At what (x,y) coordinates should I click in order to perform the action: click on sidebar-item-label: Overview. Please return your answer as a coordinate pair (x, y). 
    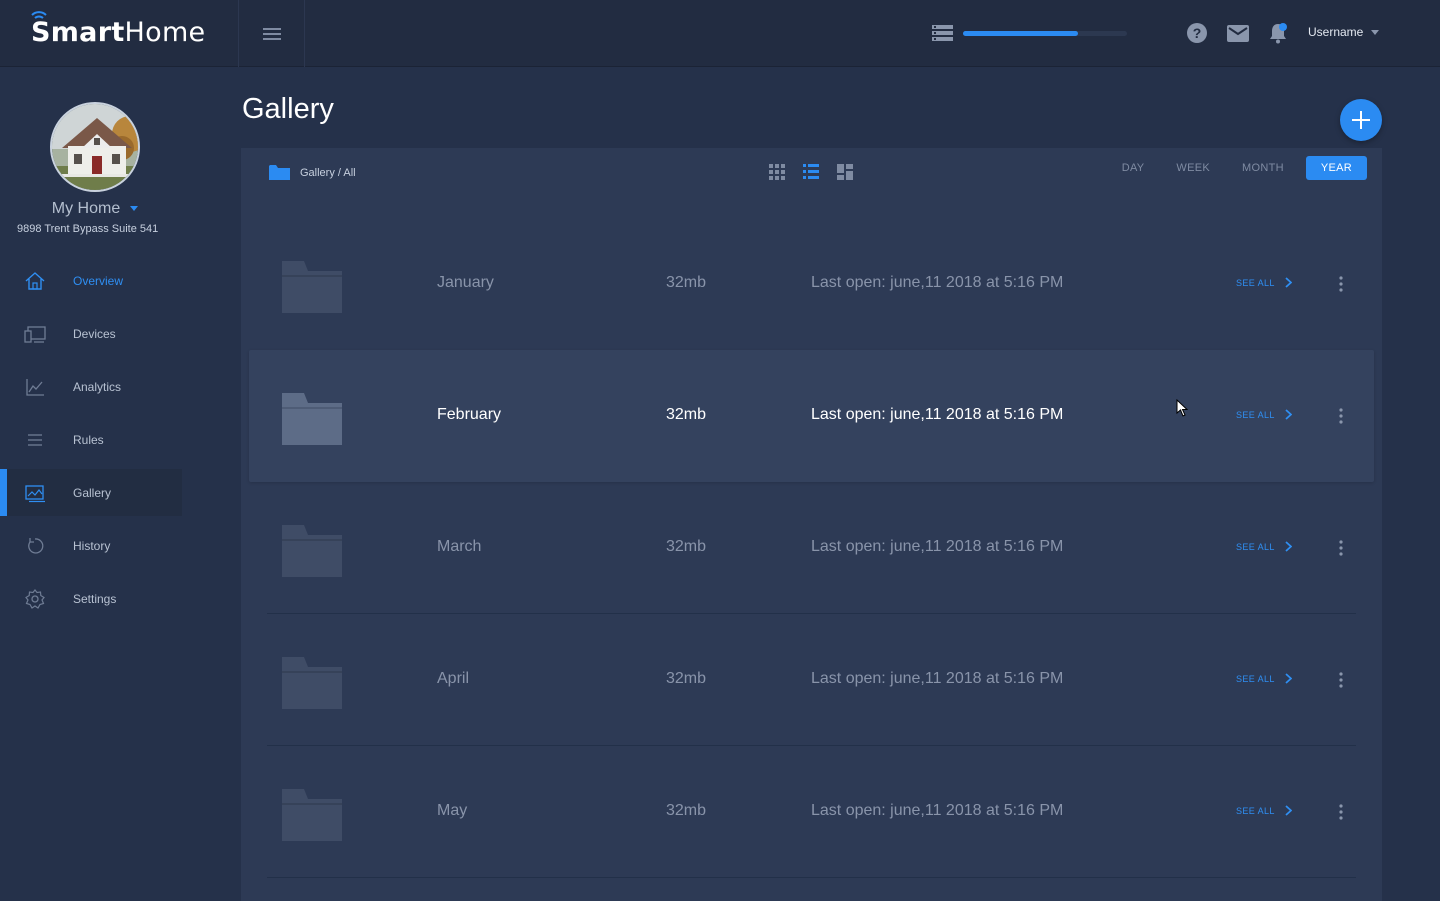
    Looking at the image, I should click on (98, 281).